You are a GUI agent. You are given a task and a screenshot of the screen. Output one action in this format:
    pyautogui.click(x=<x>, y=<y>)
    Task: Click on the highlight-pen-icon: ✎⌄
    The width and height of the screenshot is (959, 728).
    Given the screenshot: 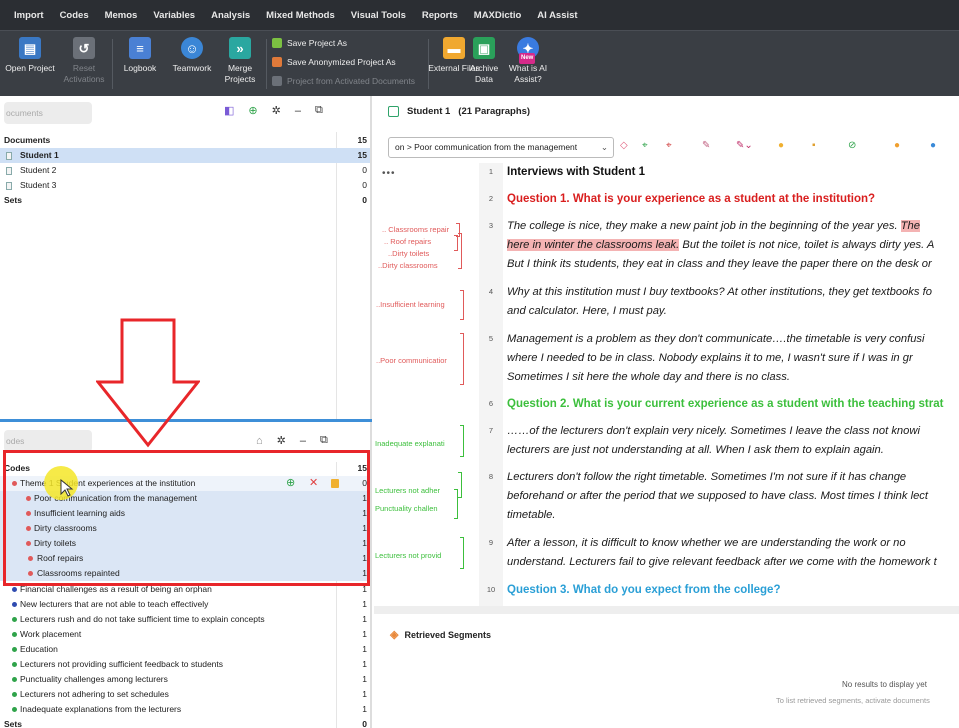 What is the action you would take?
    pyautogui.click(x=744, y=145)
    